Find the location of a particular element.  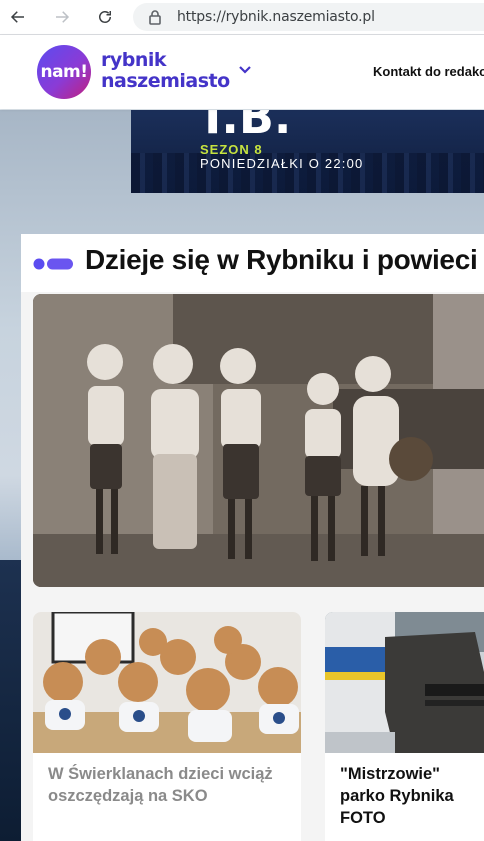

article-image-police-car is located at coordinates (404, 682).